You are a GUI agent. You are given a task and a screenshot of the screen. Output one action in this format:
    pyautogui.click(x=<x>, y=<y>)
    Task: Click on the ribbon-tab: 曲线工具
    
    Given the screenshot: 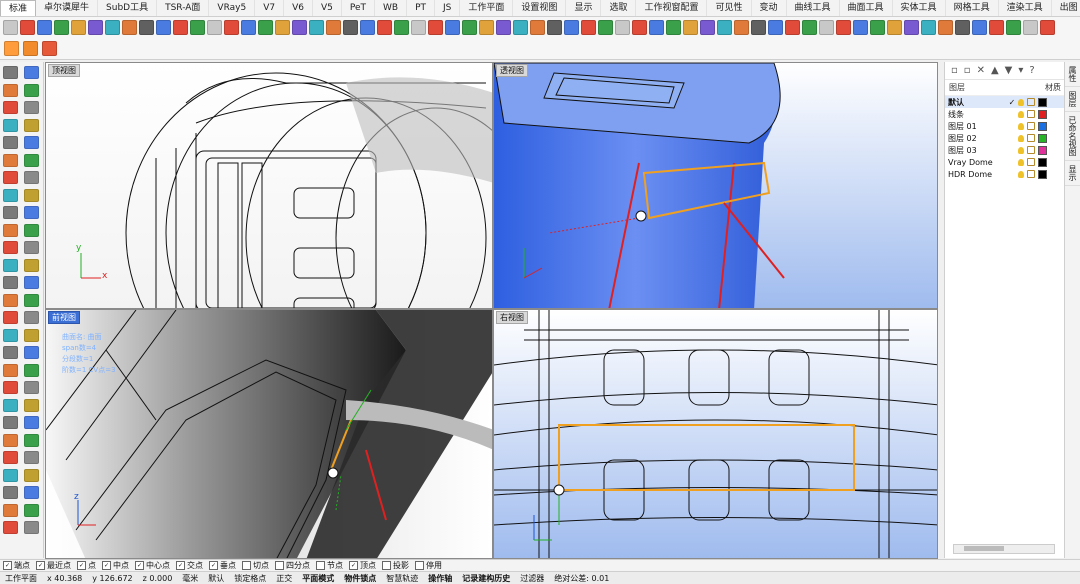 What is the action you would take?
    pyautogui.click(x=813, y=8)
    